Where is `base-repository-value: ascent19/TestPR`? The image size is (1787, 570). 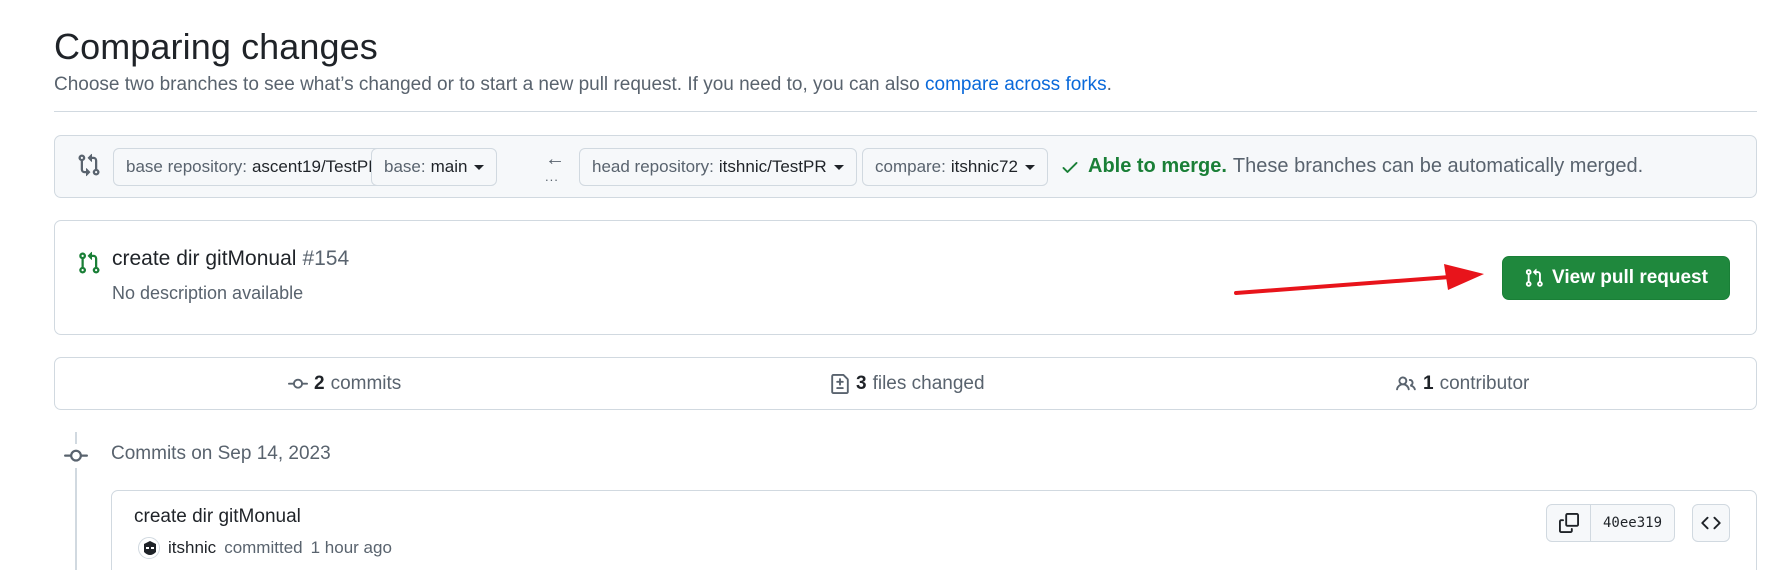
base-repository-value: ascent19/TestPR is located at coordinates (316, 166).